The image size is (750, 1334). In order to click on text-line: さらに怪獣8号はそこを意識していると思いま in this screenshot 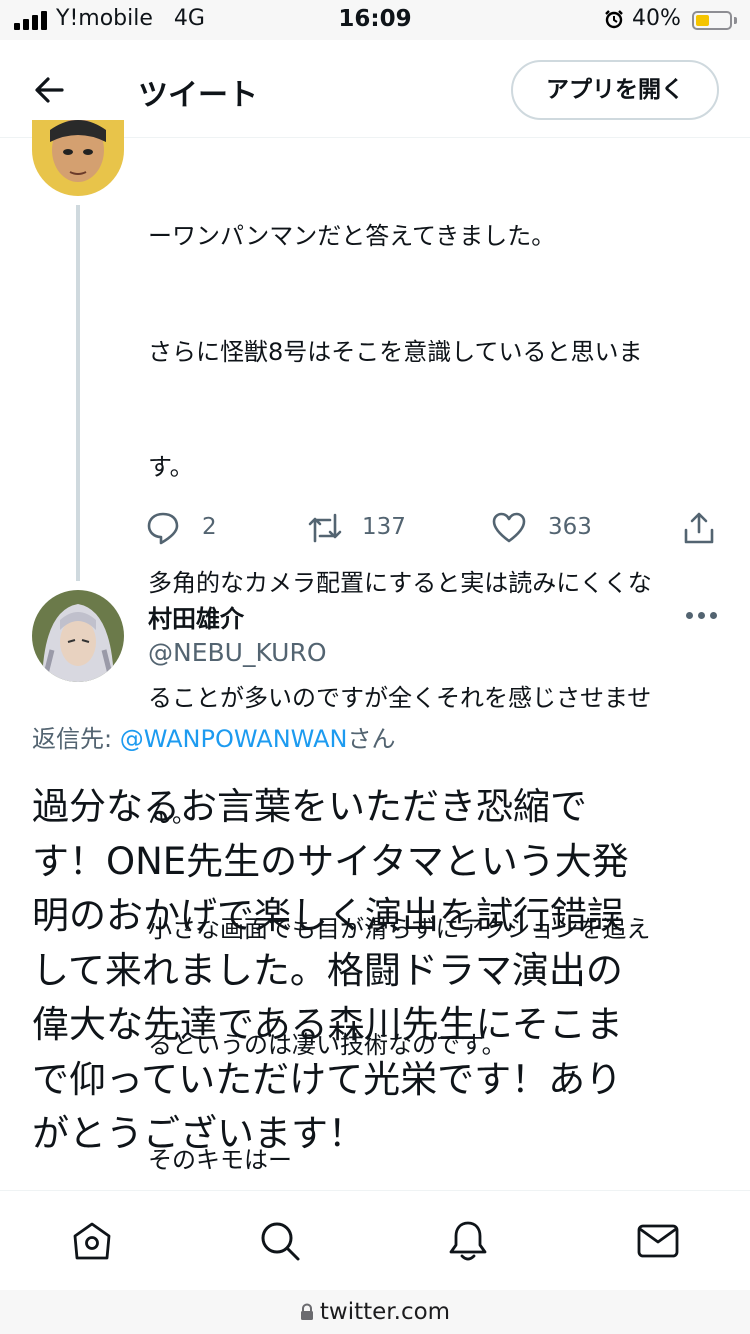, I will do `click(395, 351)`.